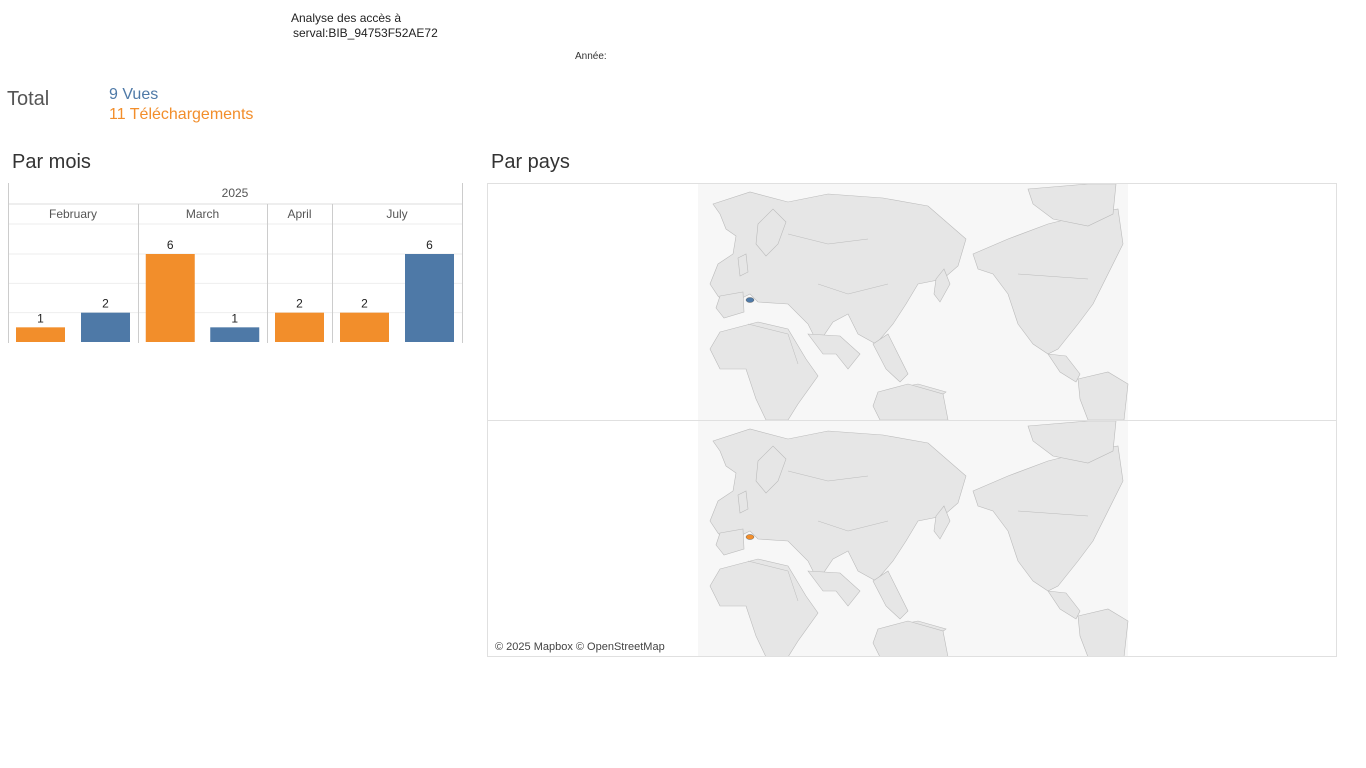 This screenshot has height=768, width=1366. I want to click on total-label: Total, so click(28, 99).